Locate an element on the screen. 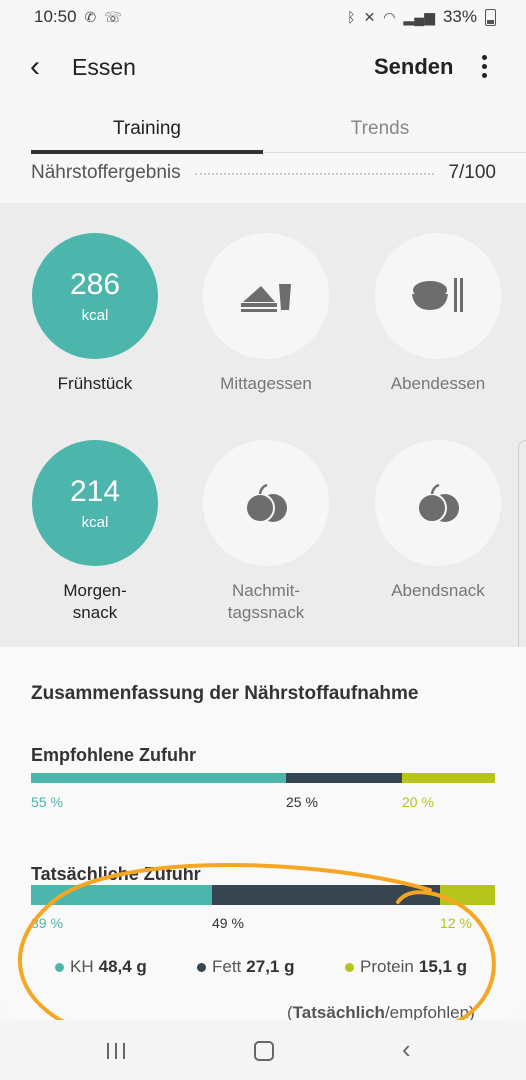 This screenshot has height=1080, width=526. recommended-protein-percent: 20 % is located at coordinates (418, 802).